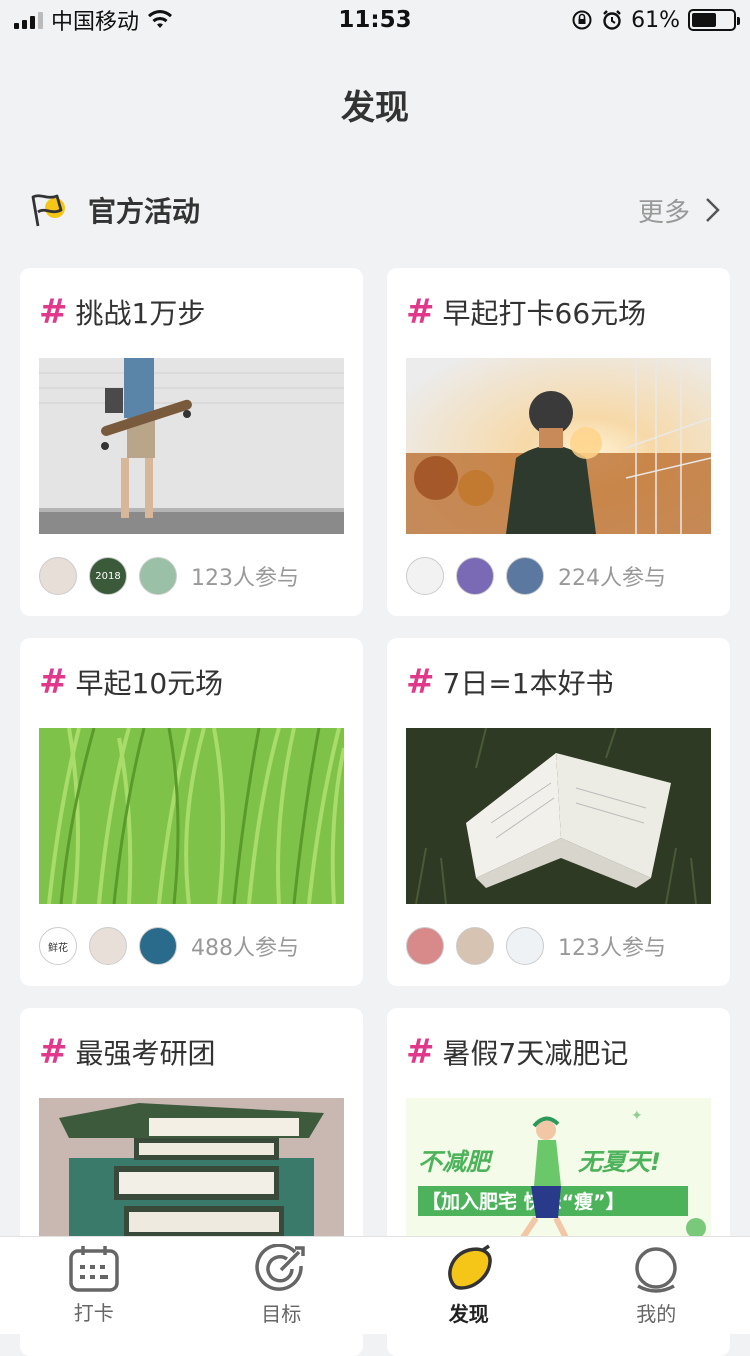 The height and width of the screenshot is (1356, 750). I want to click on activity-title: # 早起打卡66元场, so click(558, 312).